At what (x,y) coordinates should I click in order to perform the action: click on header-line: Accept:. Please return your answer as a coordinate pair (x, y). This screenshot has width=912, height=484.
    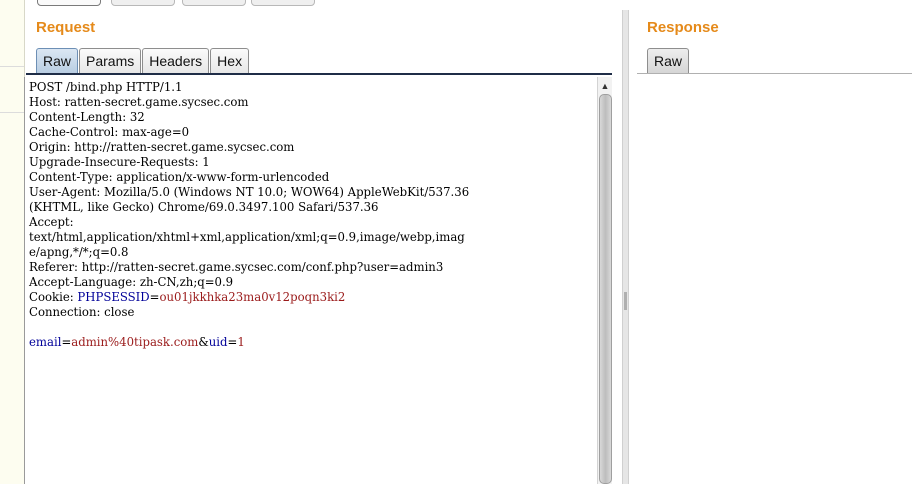
    Looking at the image, I should click on (51, 222).